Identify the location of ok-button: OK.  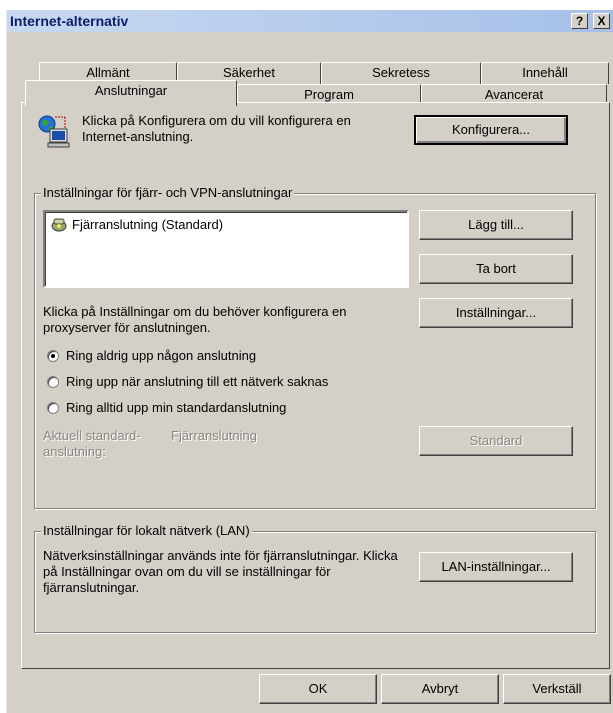
(318, 689).